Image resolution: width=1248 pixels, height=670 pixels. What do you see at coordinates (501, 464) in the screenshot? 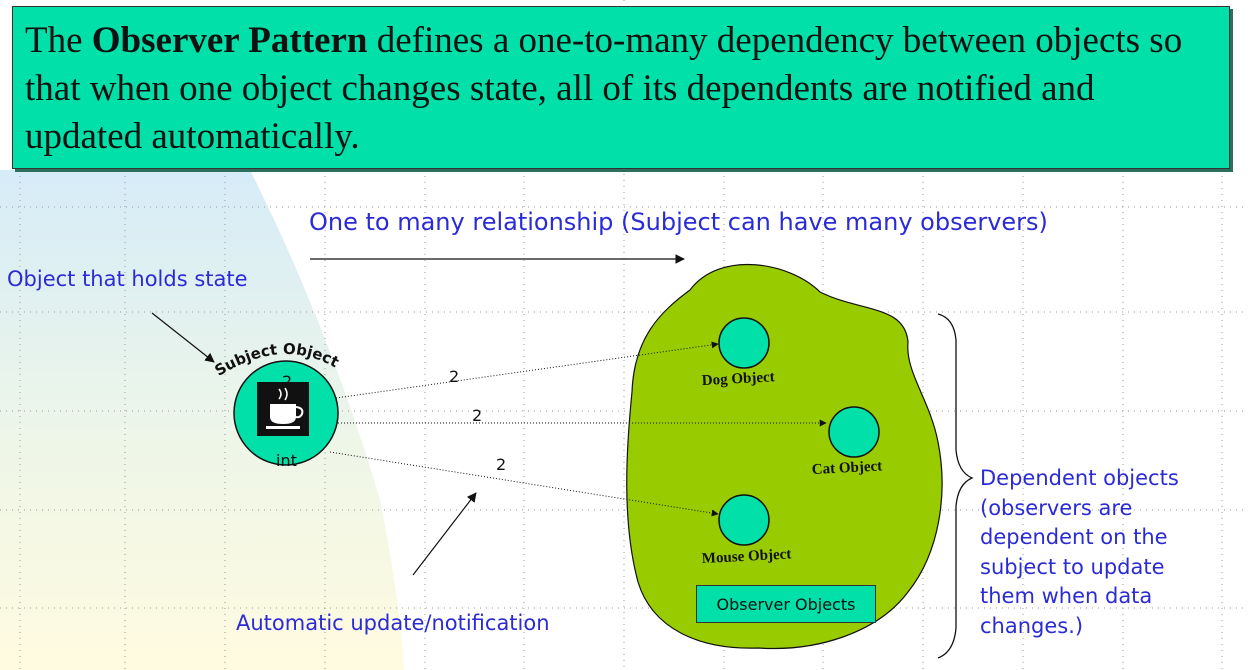
I see `arrow-value-mouse: 2` at bounding box center [501, 464].